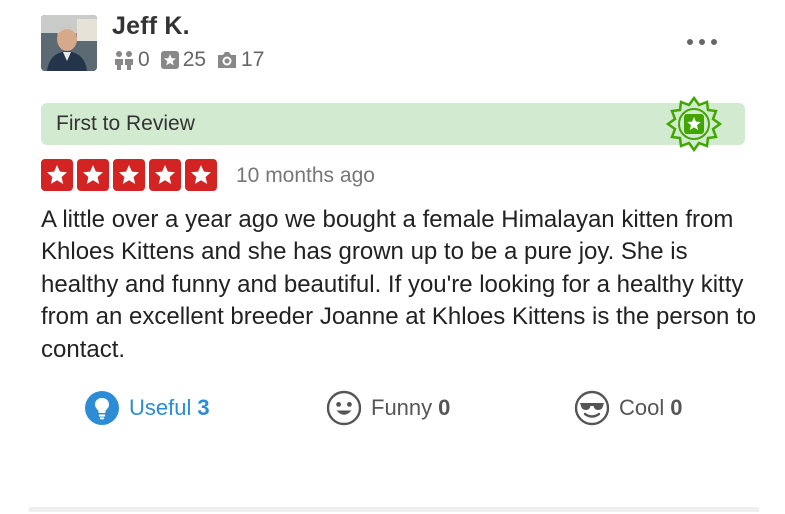 The width and height of the screenshot is (785, 514). I want to click on avatar-photo, so click(69, 43).